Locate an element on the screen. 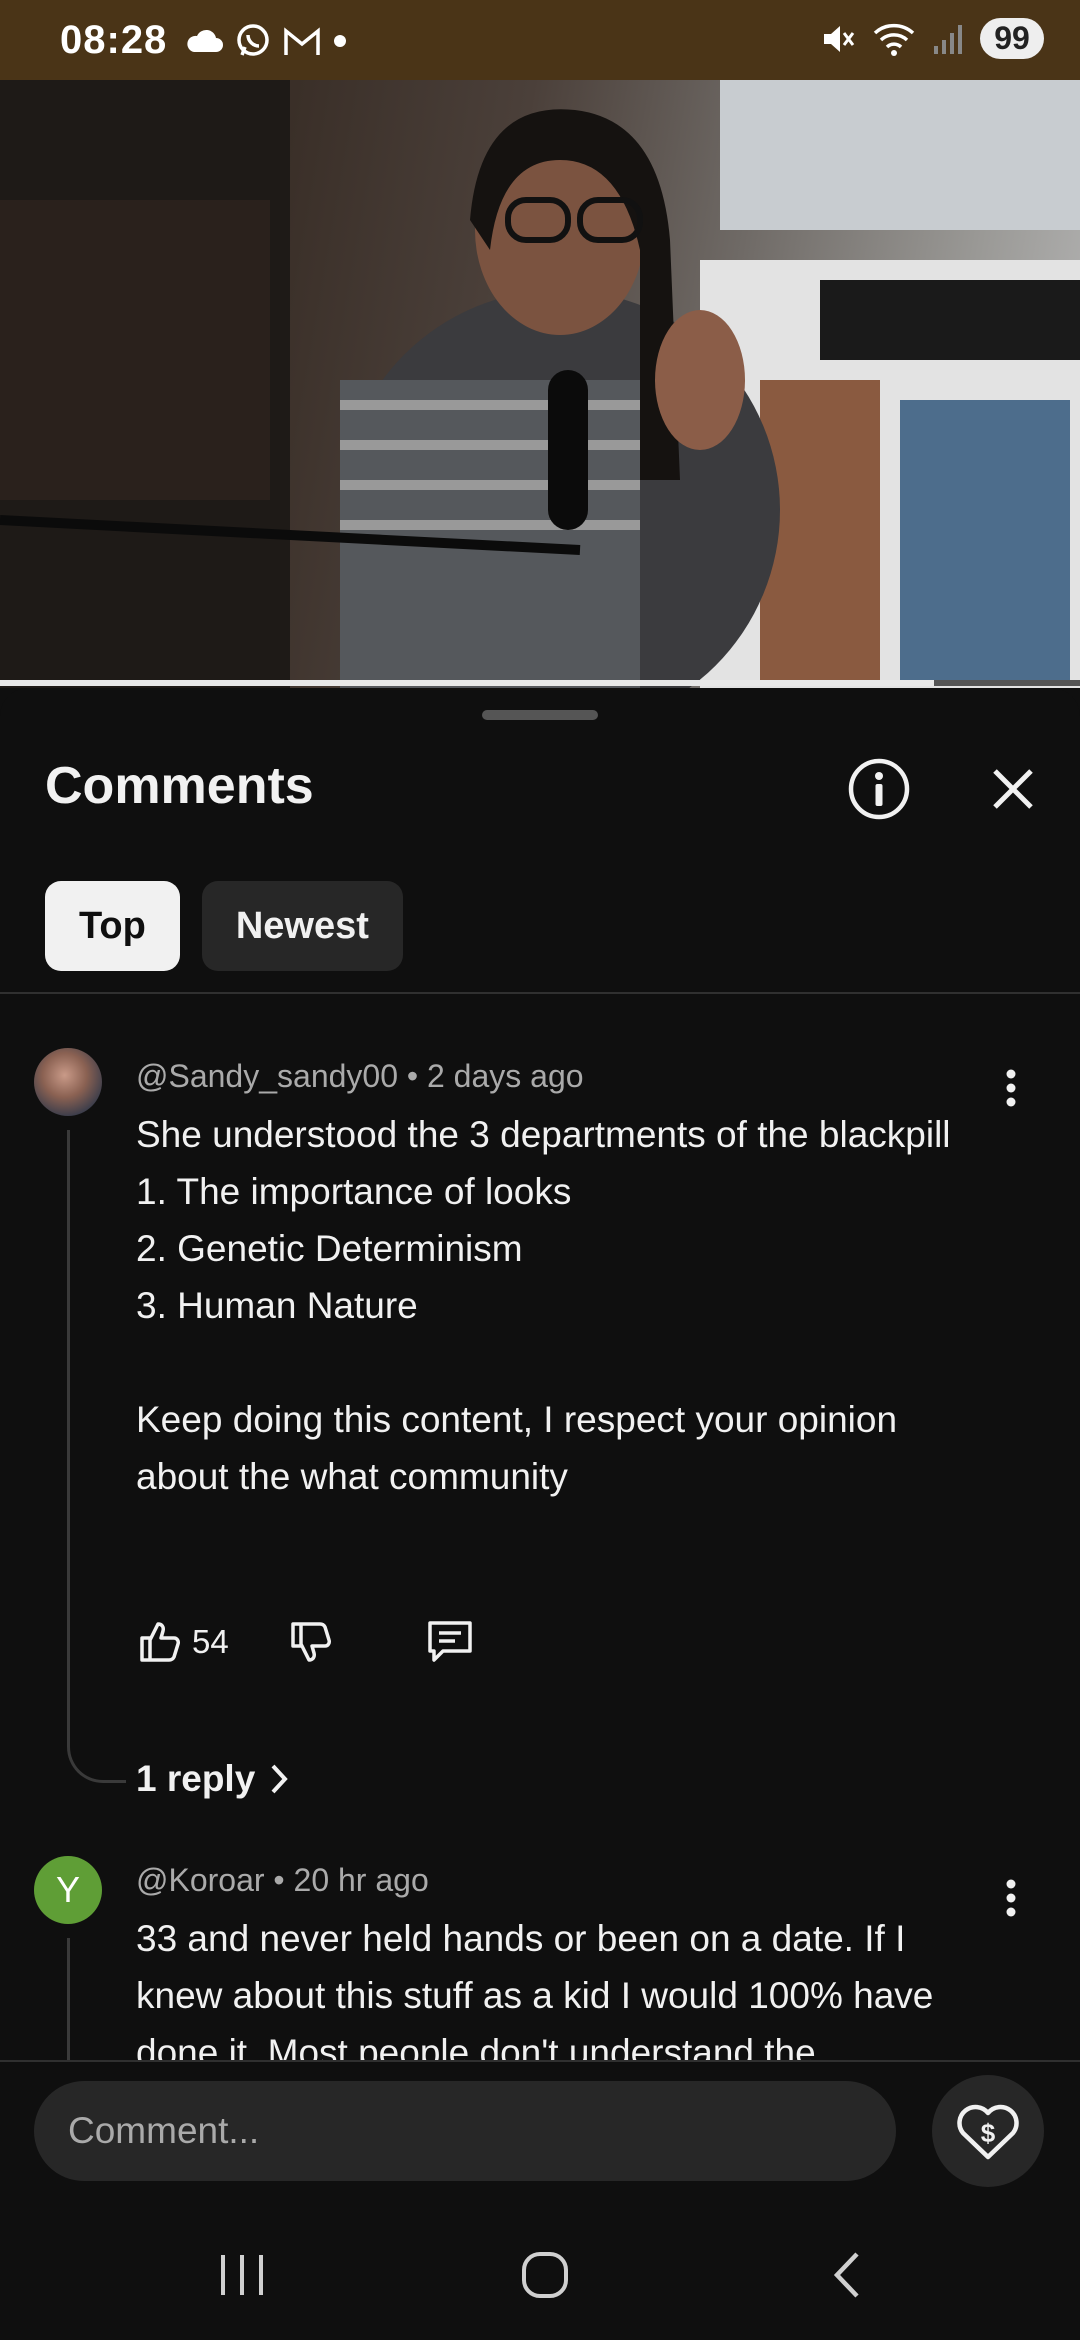 This screenshot has width=1080, height=2340. comment-author: @Sandy_sandy00 is located at coordinates (267, 1076).